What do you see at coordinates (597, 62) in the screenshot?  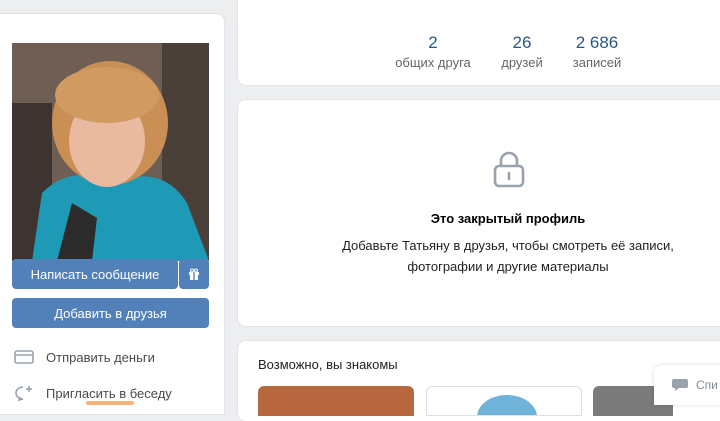 I see `stat-label: записей` at bounding box center [597, 62].